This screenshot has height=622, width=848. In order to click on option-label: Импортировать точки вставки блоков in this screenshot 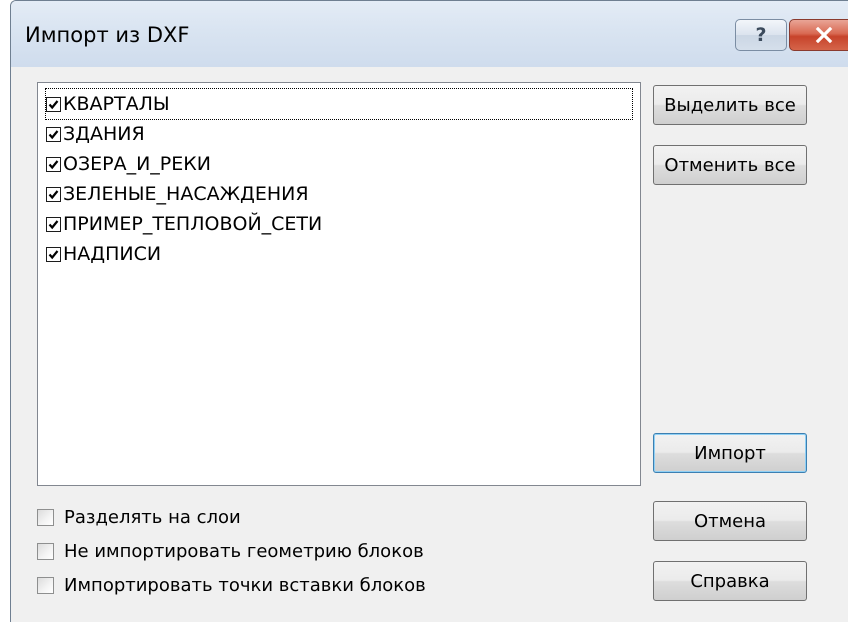, I will do `click(245, 585)`.